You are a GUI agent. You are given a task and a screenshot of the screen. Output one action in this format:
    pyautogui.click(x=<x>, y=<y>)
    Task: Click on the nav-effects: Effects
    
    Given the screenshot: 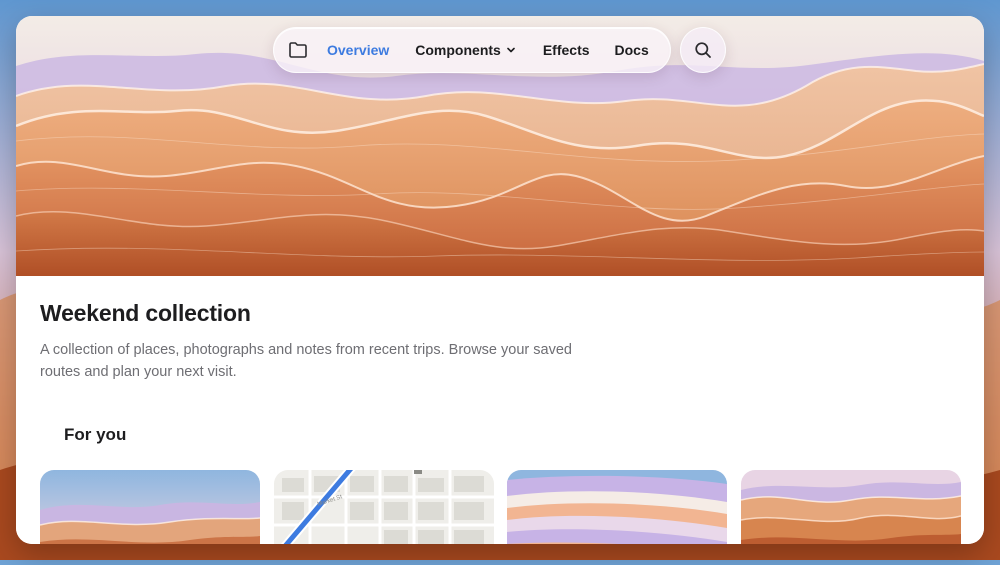 What is the action you would take?
    pyautogui.click(x=566, y=50)
    